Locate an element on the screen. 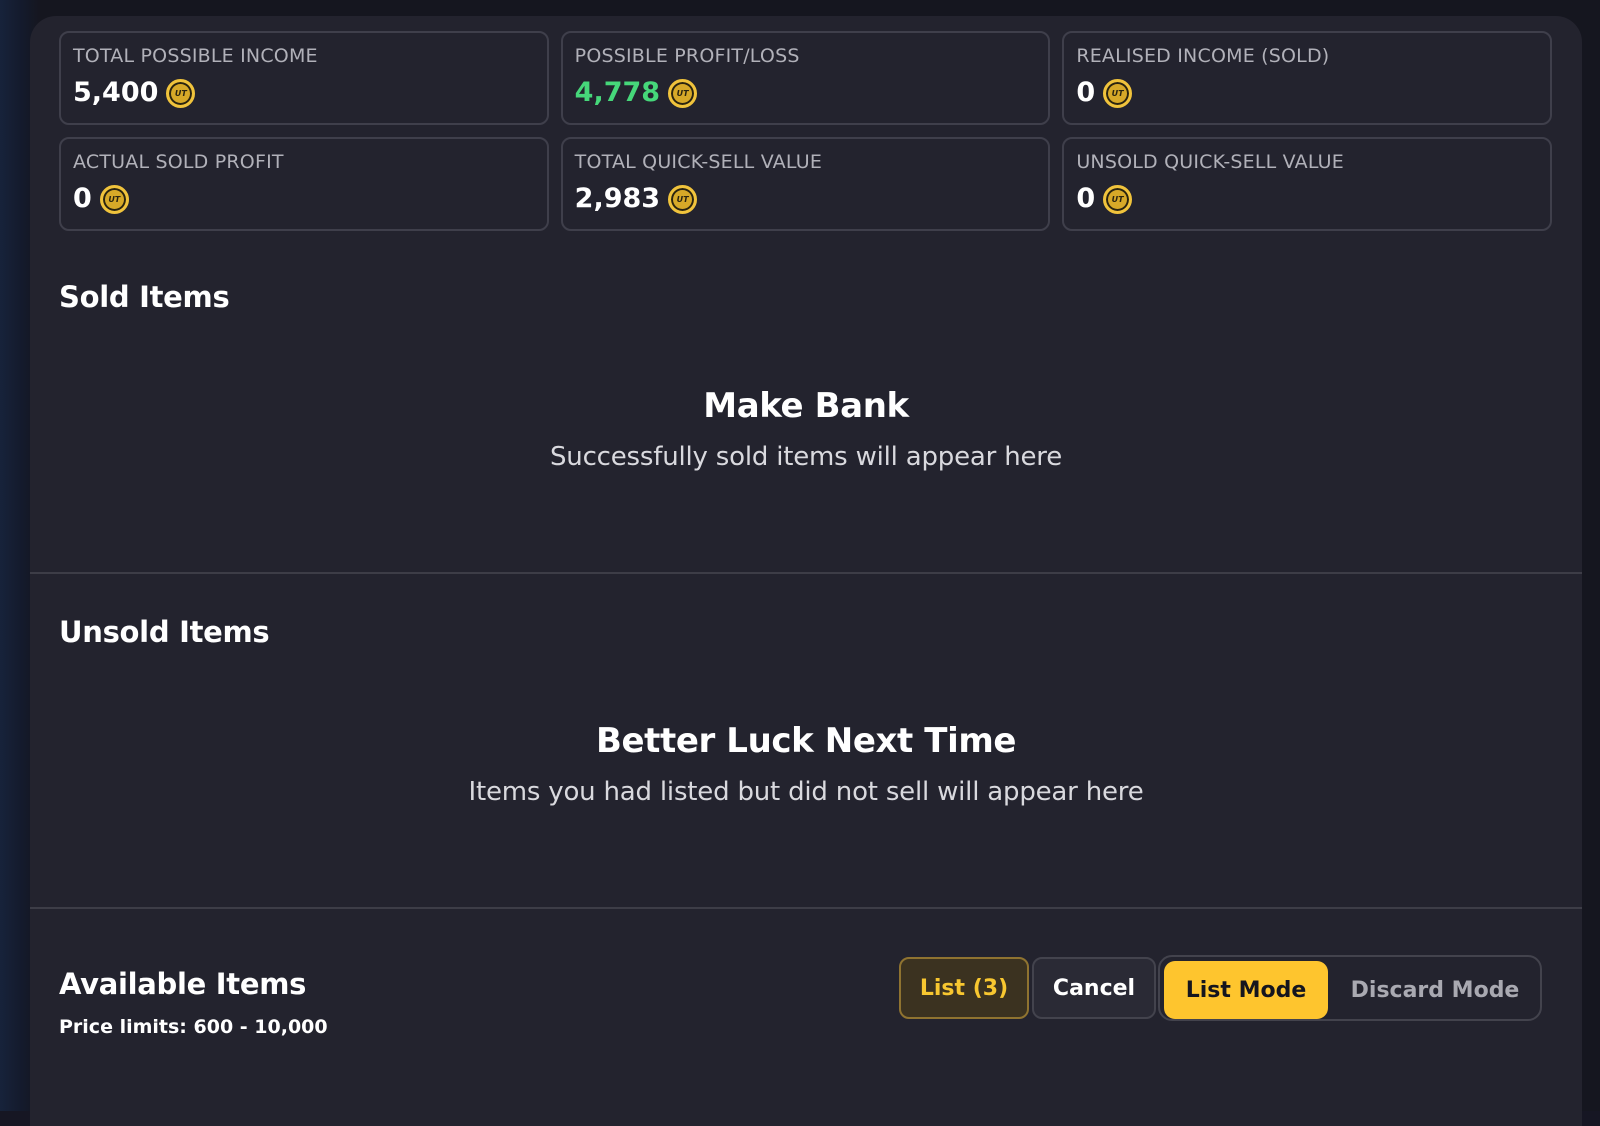 Image resolution: width=1600 pixels, height=1126 pixels. discard-mode-button: Discard Mode is located at coordinates (1435, 990).